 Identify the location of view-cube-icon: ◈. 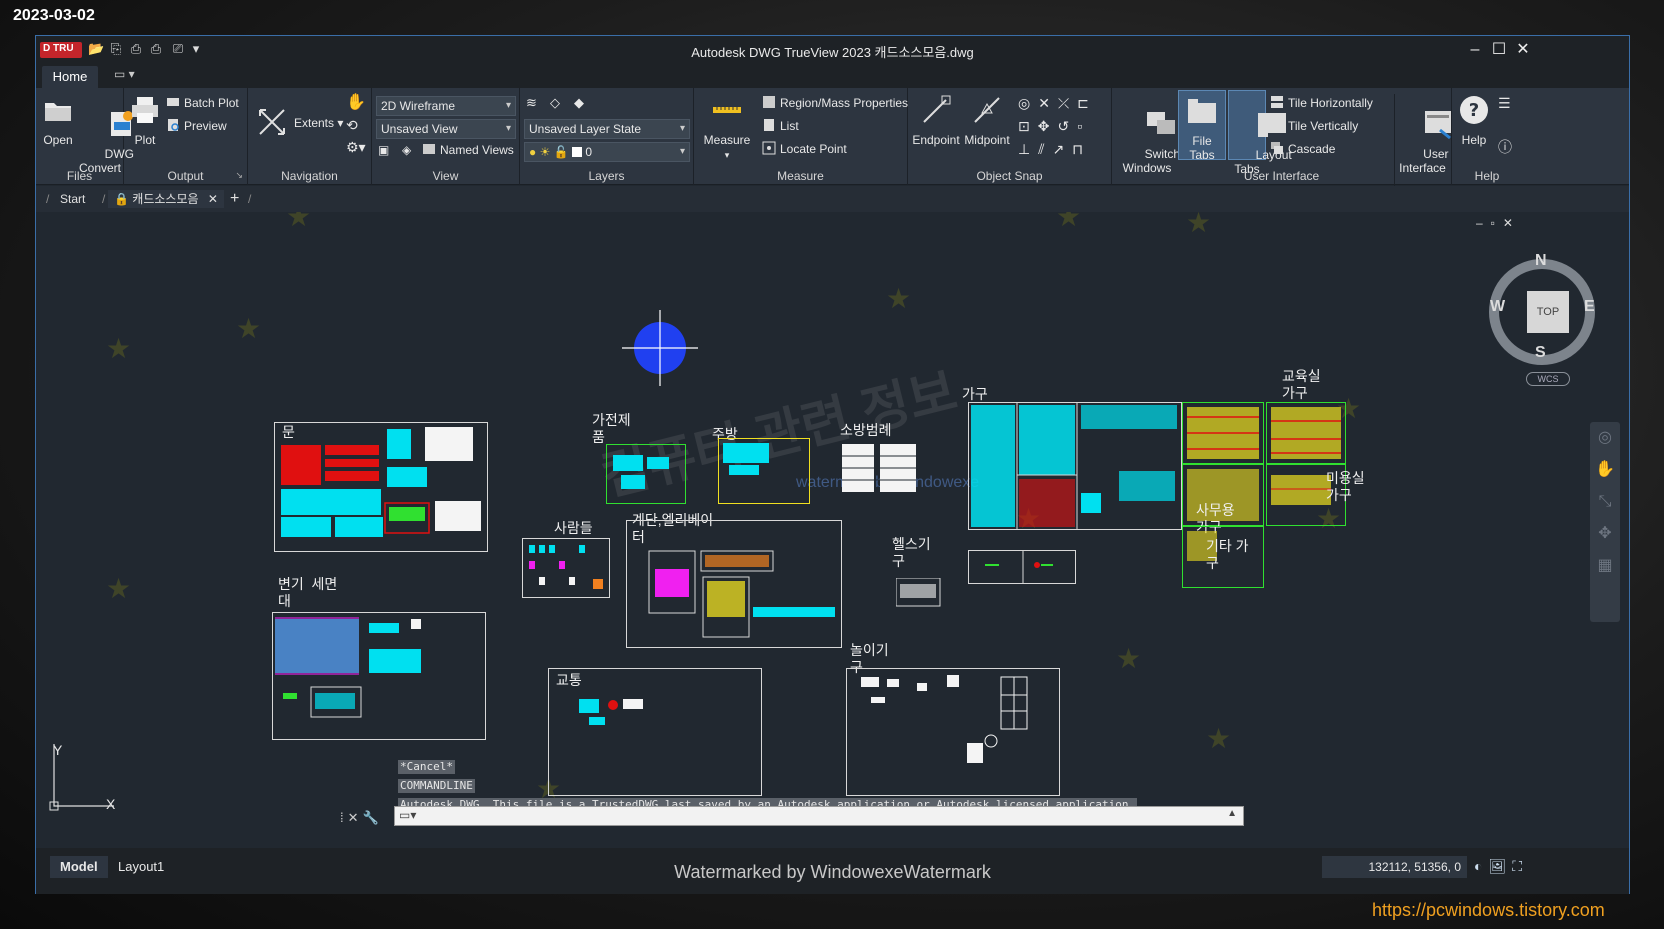
(406, 150).